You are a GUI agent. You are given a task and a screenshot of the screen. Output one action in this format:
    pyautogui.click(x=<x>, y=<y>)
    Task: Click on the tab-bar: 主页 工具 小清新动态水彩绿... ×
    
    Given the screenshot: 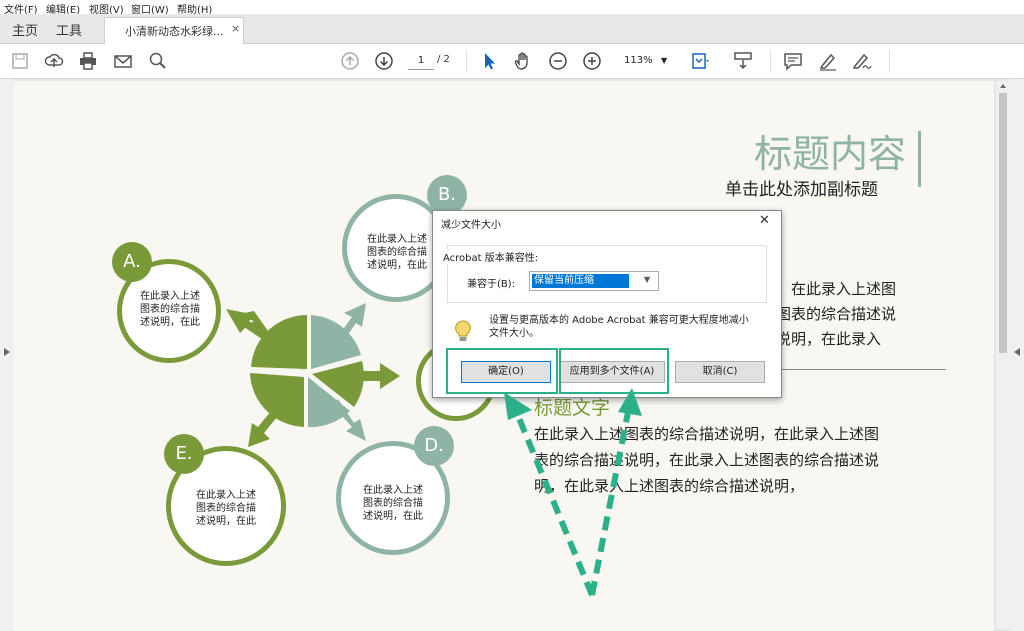 What is the action you would take?
    pyautogui.click(x=512, y=29)
    